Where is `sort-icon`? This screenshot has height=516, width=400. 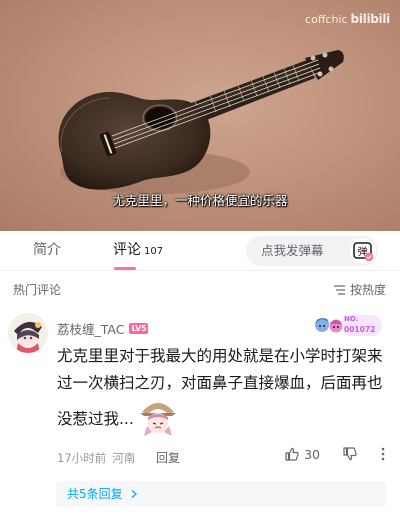 sort-icon is located at coordinates (339, 289).